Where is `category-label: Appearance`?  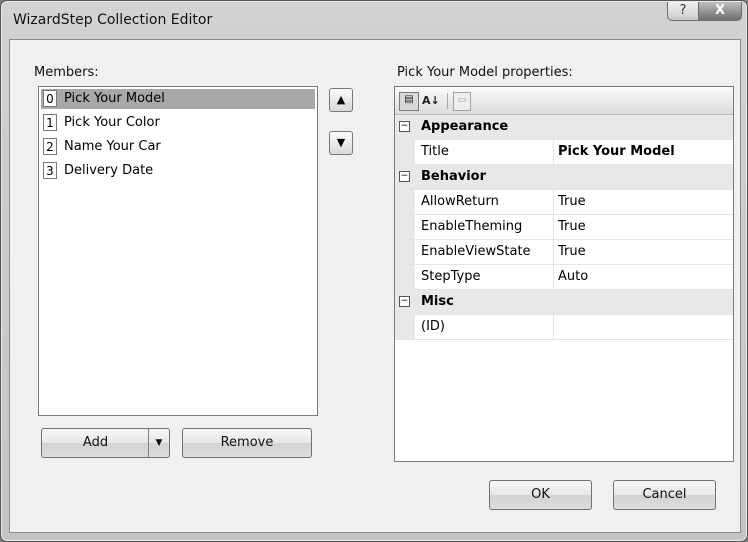 category-label: Appearance is located at coordinates (465, 126).